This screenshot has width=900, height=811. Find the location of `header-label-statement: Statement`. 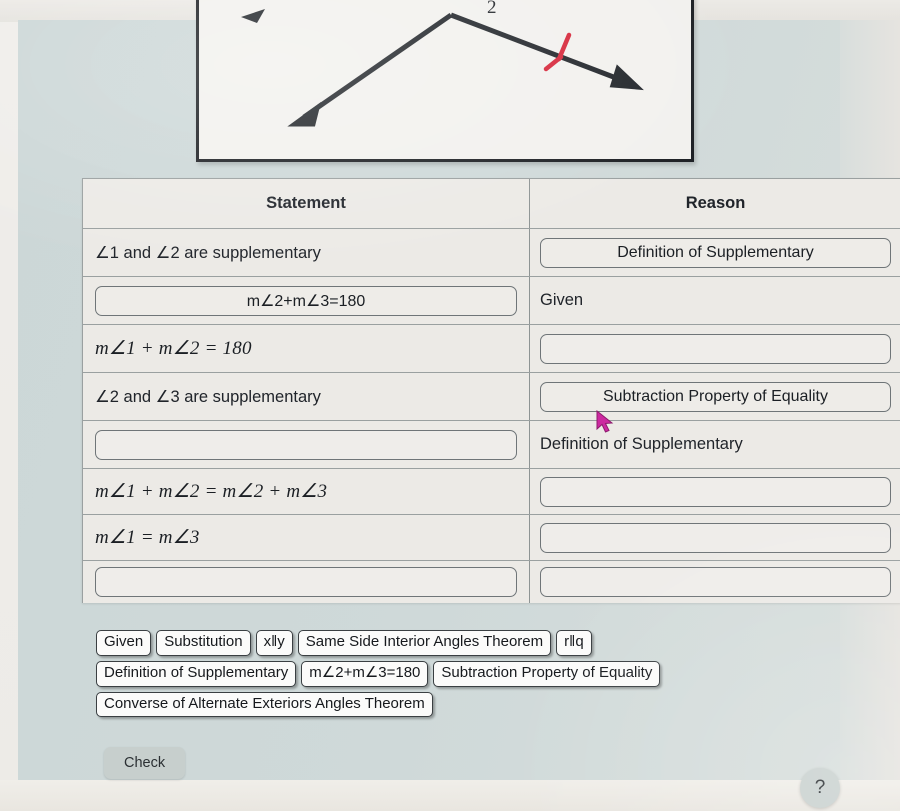

header-label-statement: Statement is located at coordinates (306, 203).